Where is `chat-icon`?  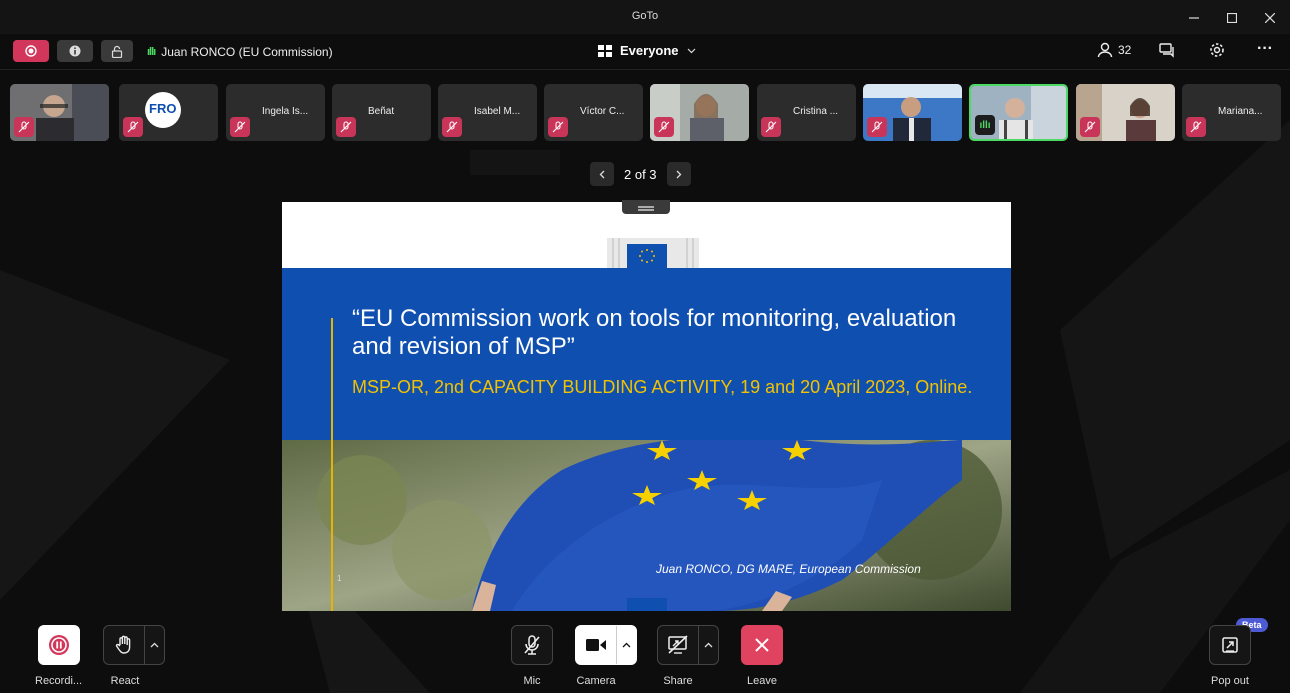 chat-icon is located at coordinates (1166, 50).